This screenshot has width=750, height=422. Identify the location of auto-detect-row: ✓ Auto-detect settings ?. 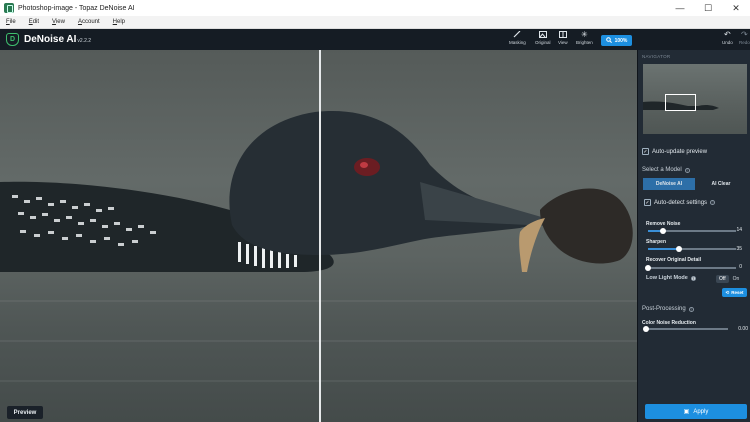
(680, 202).